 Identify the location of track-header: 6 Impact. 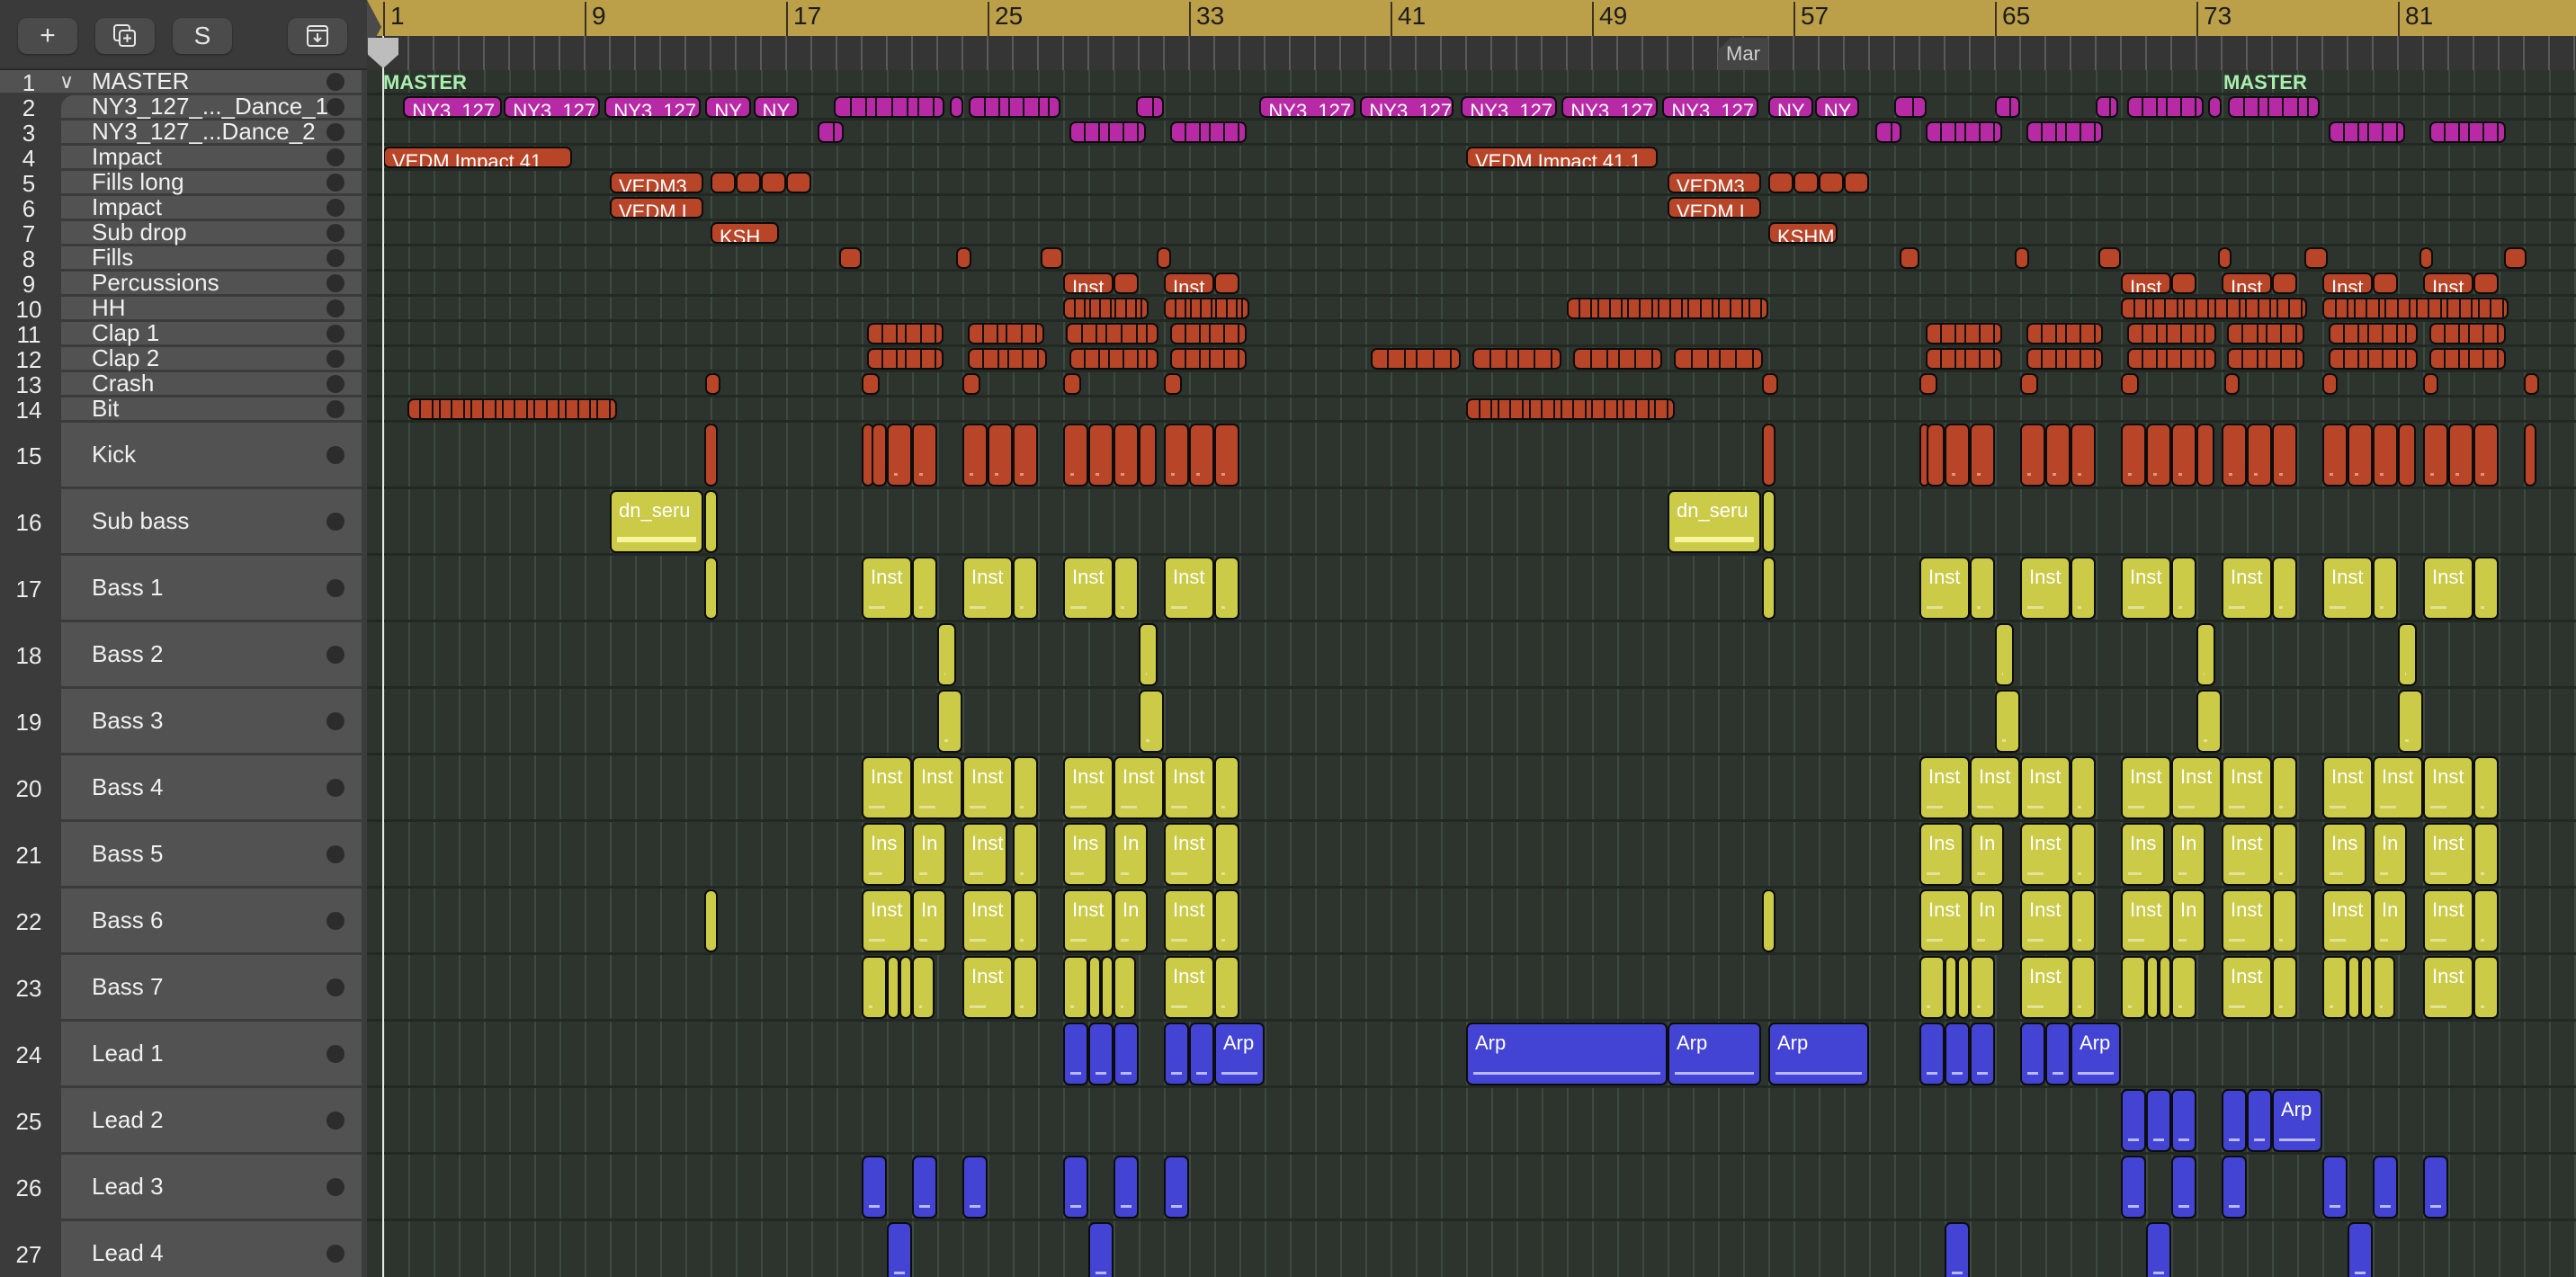
(183, 207).